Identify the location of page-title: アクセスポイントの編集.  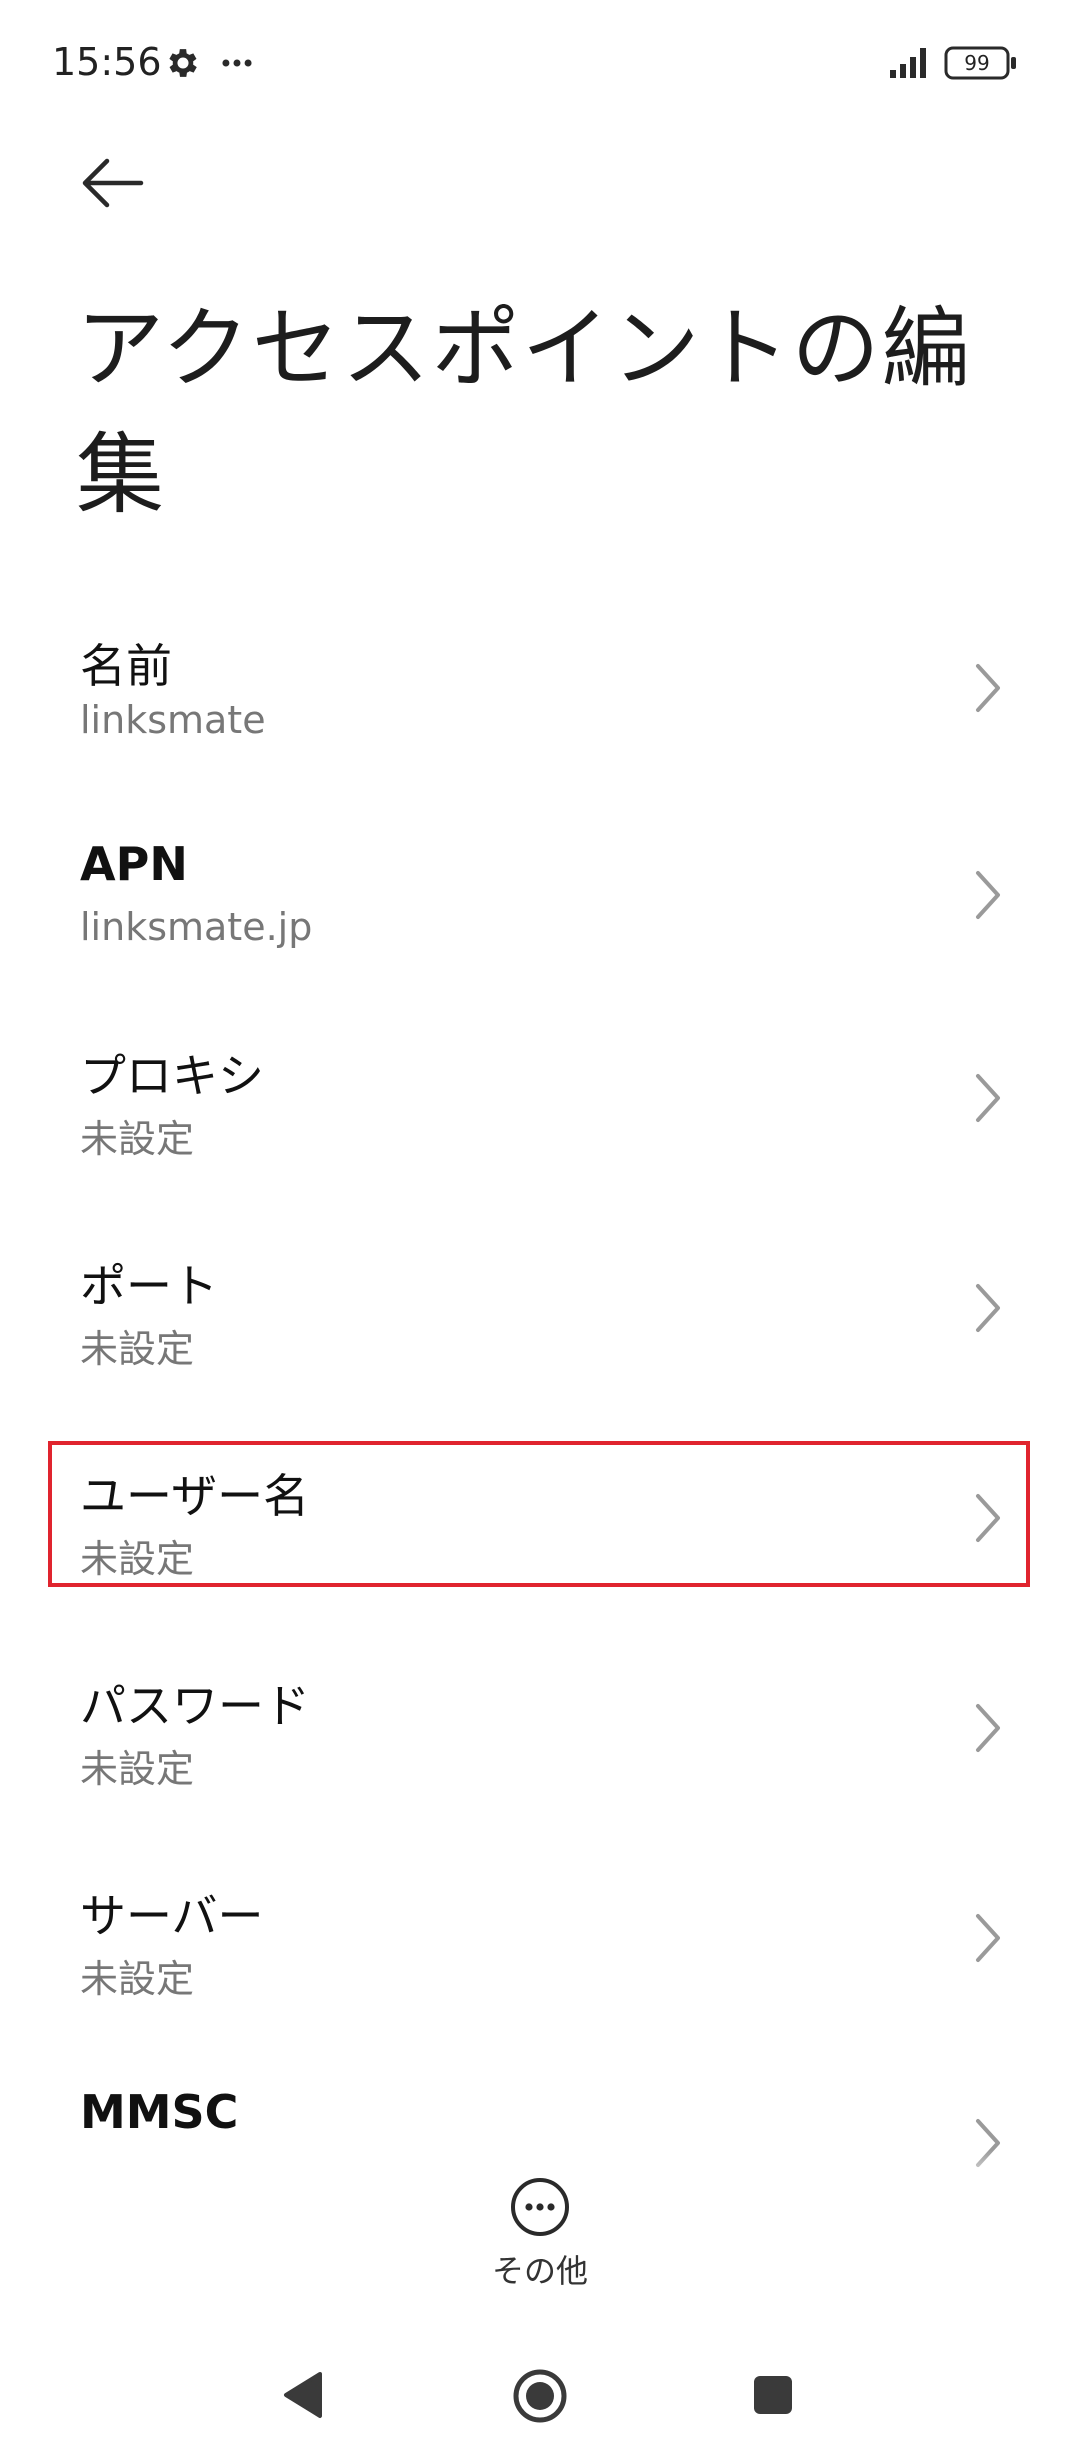
(524, 411).